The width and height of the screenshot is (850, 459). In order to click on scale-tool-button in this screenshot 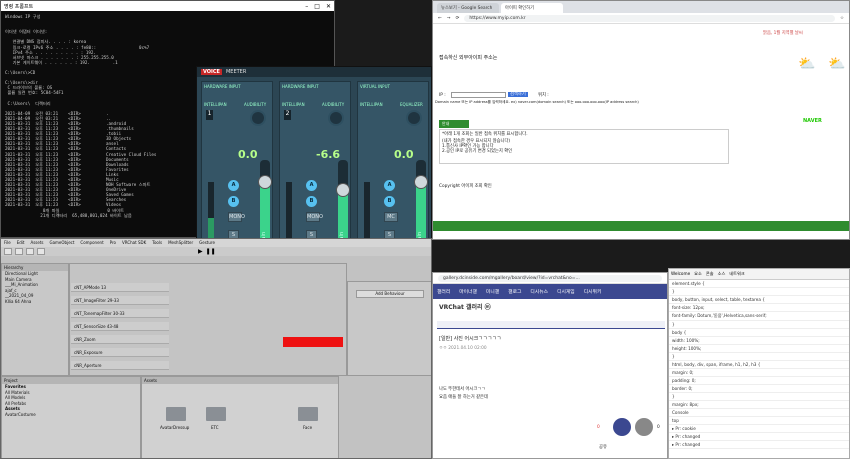, I will do `click(41, 251)`.